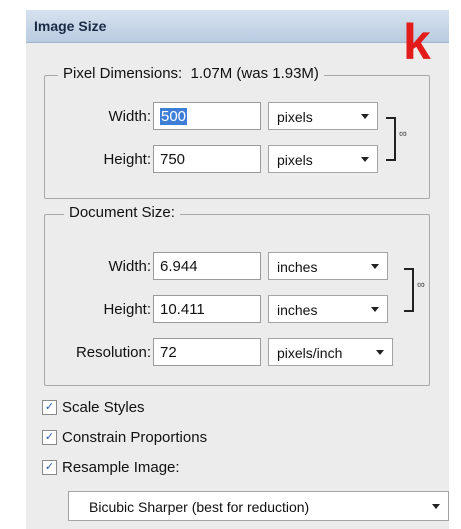  Describe the element at coordinates (49, 467) in the screenshot. I see `resample-image-checkbox: ✓` at that location.